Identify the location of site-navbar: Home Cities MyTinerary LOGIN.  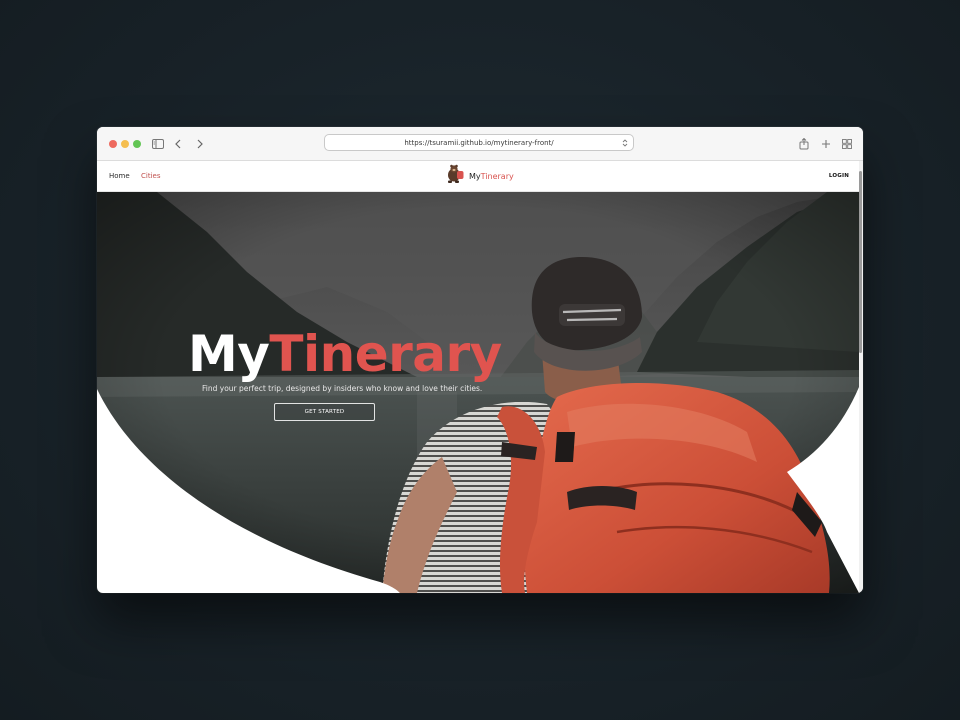
(478, 176).